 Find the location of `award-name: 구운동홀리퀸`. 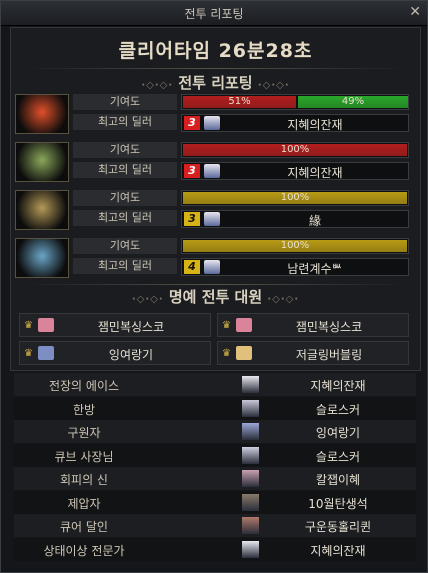

award-name: 구운동홀리퀸 is located at coordinates (338, 527).